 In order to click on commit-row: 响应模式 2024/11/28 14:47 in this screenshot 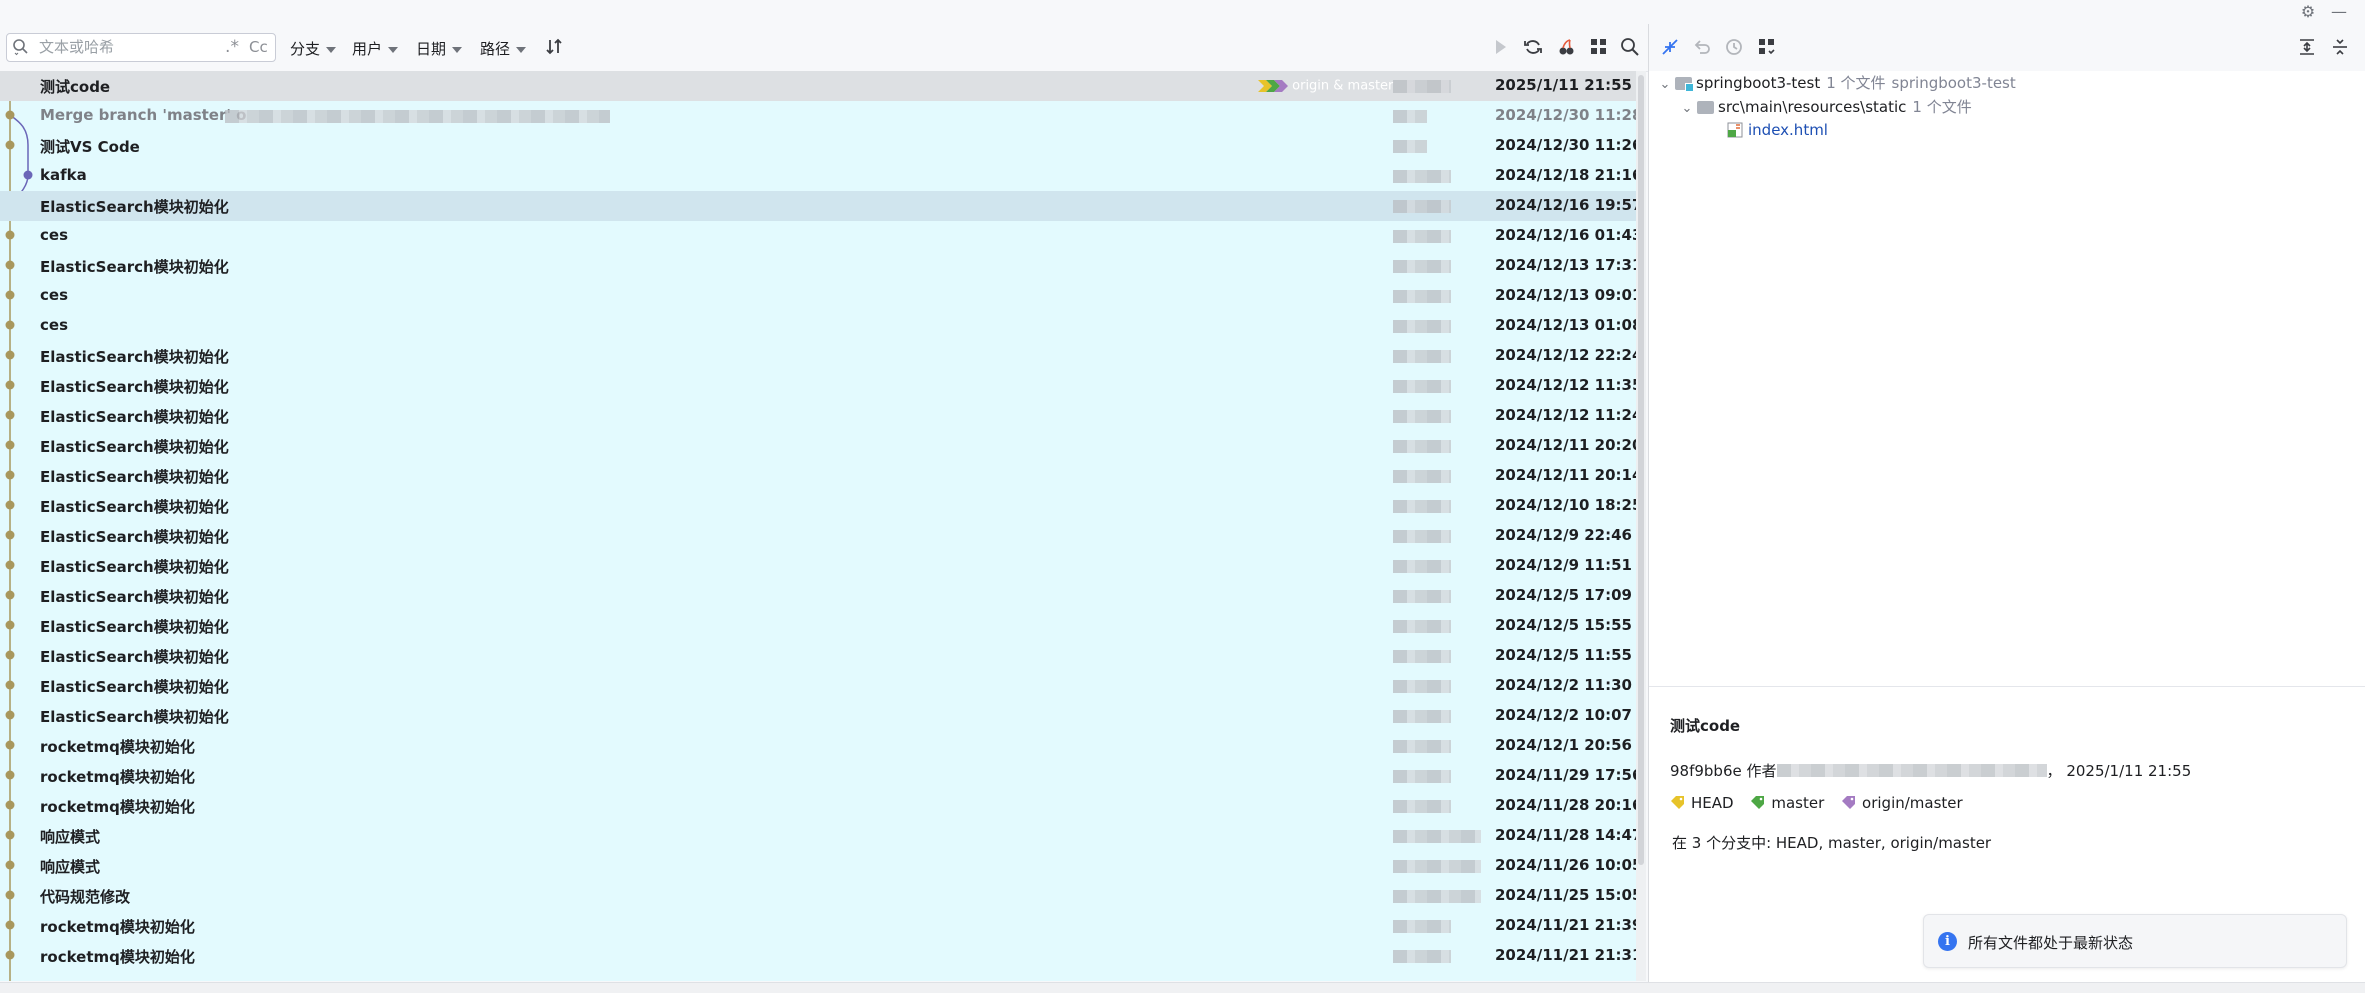, I will do `click(818, 836)`.